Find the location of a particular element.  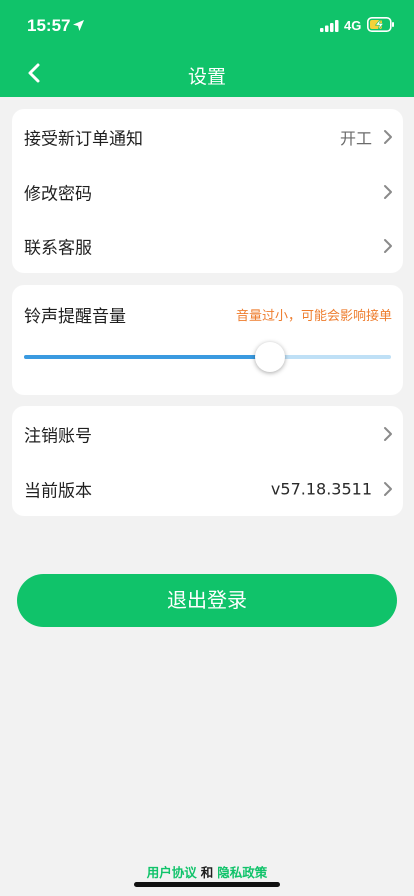

delete-account-row: 注销账号 is located at coordinates (207, 433).